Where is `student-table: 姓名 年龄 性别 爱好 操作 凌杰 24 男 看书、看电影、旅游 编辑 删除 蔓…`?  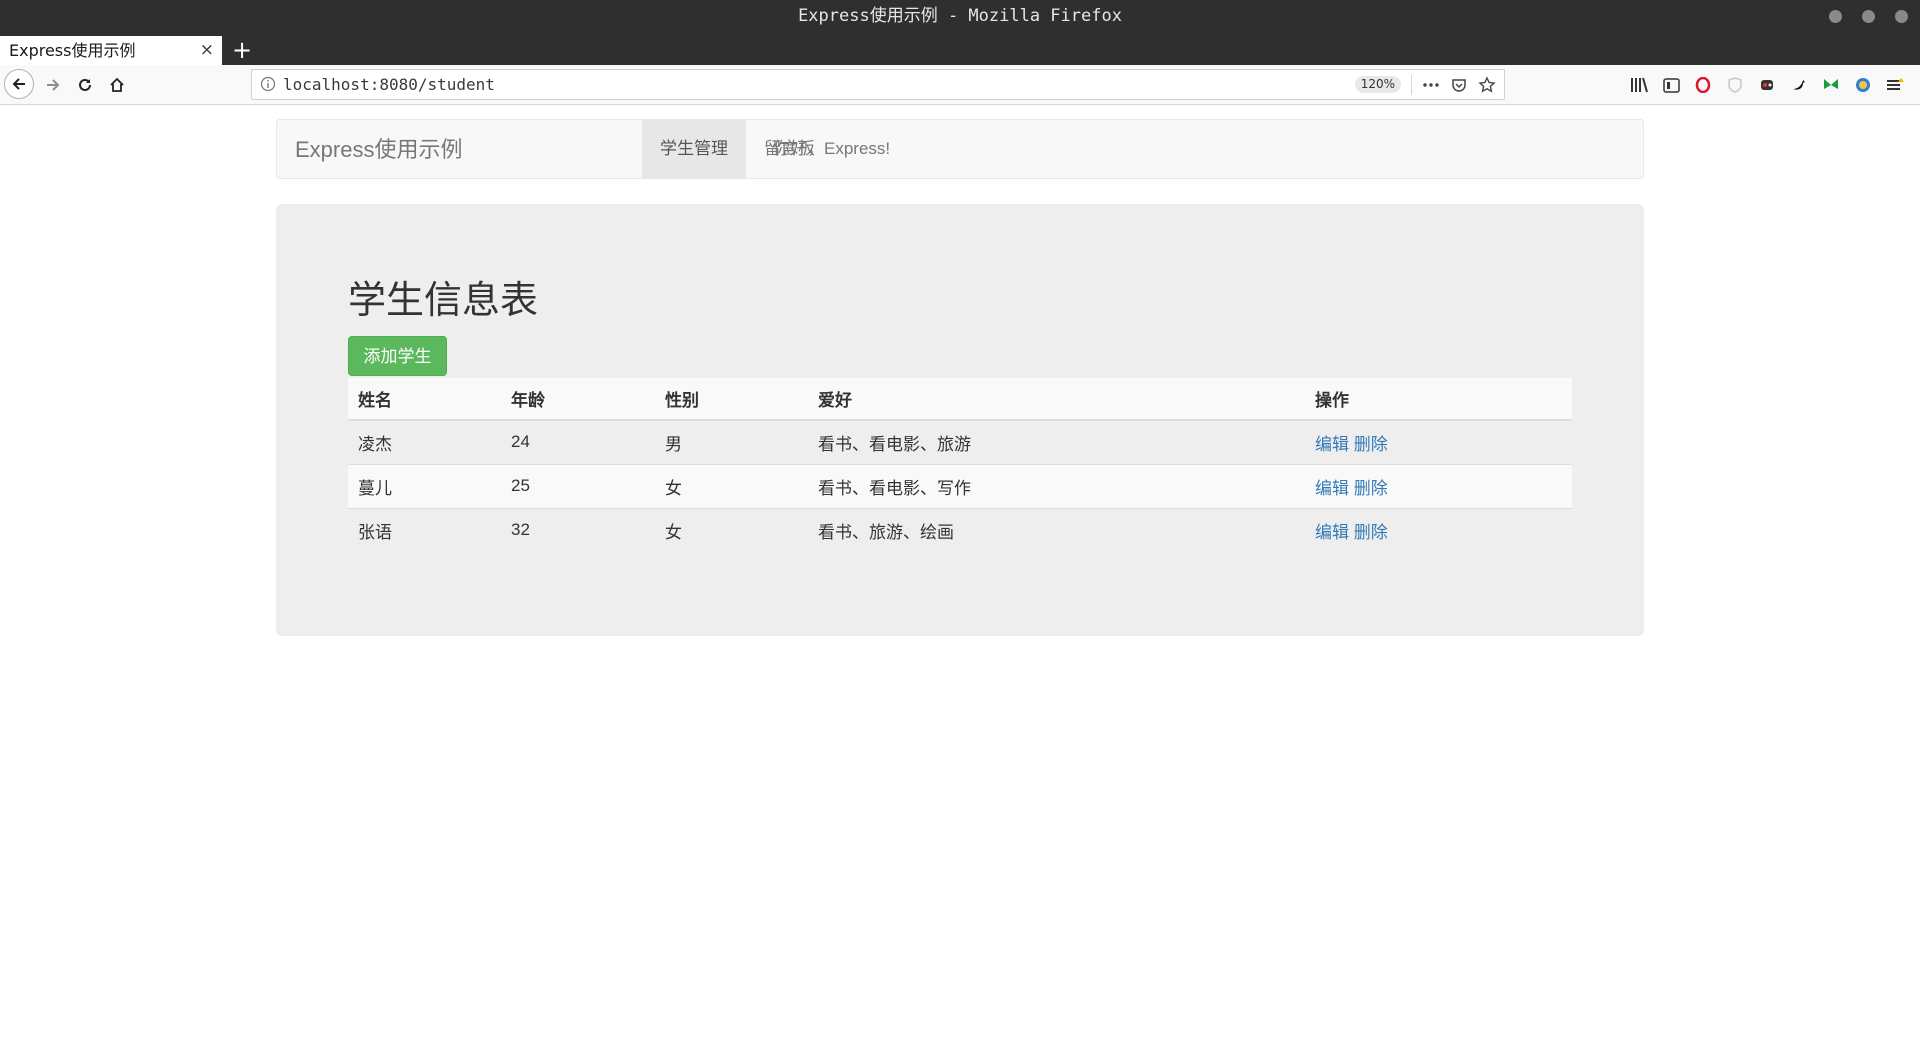
student-table: 姓名 年龄 性别 爱好 操作 凌杰 24 男 看书、看电影、旅游 编辑 删除 蔓… is located at coordinates (960, 465).